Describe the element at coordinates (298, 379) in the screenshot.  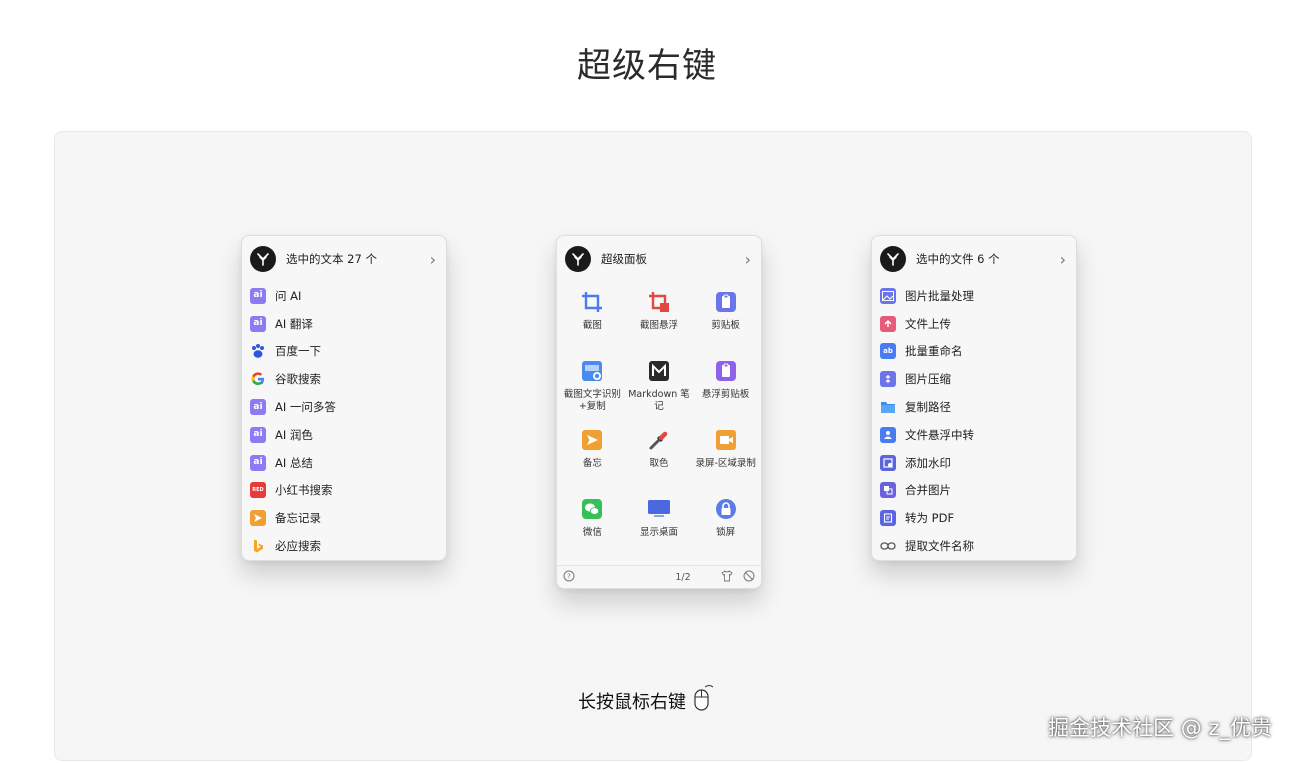
I see `item-label: 谷歌搜索` at that location.